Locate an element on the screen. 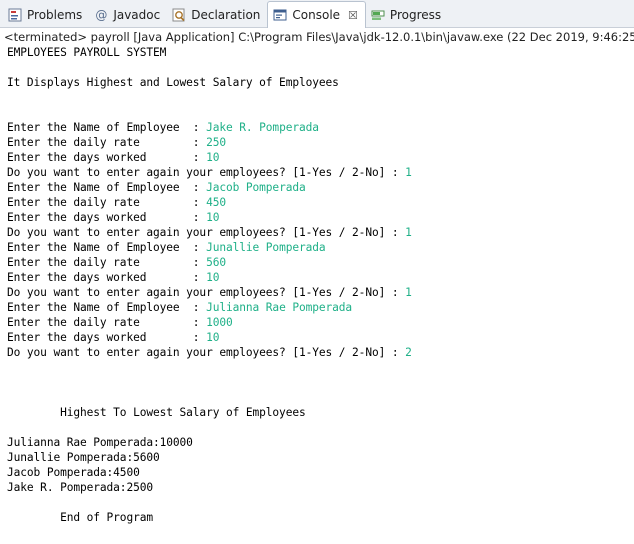 Image resolution: width=634 pixels, height=544 pixels. console-output-text: Jacob Pomperada:4500 is located at coordinates (73, 472).